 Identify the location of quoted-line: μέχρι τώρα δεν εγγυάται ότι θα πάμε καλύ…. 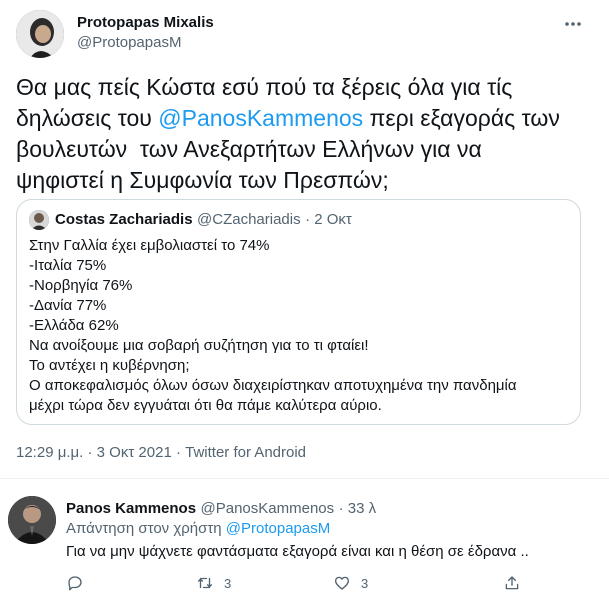
(205, 405).